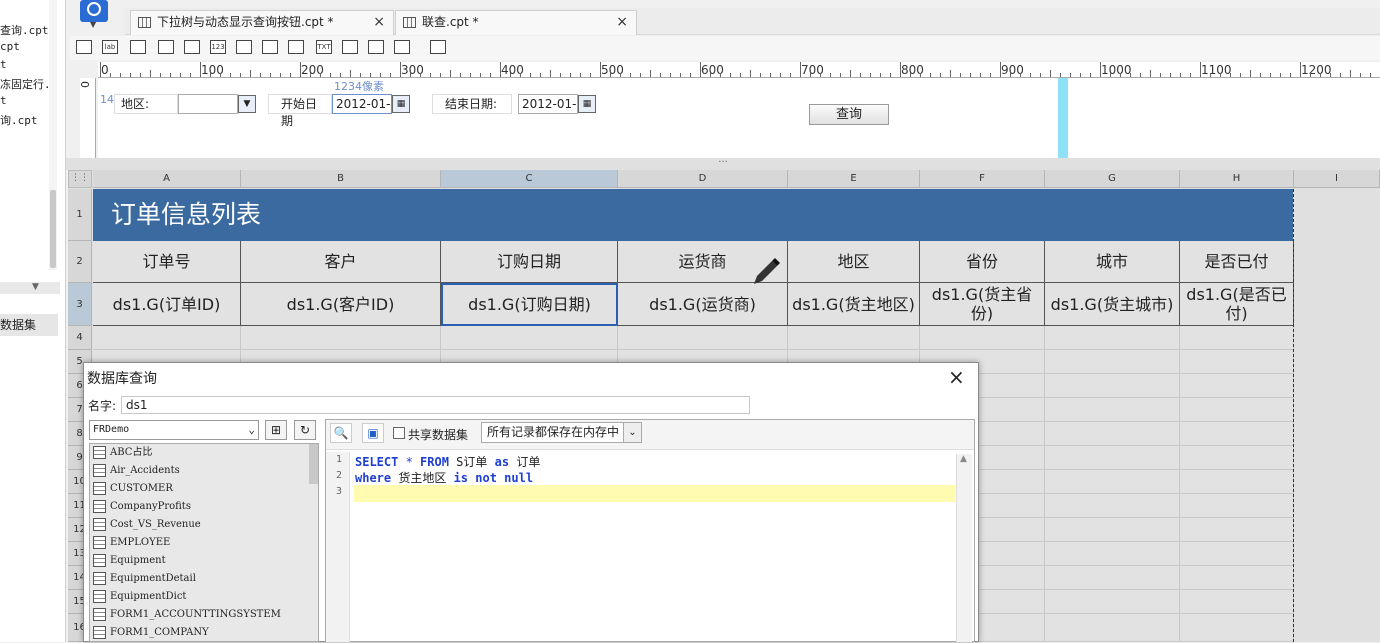  What do you see at coordinates (296, 47) in the screenshot?
I see `checkbox-group-icon` at bounding box center [296, 47].